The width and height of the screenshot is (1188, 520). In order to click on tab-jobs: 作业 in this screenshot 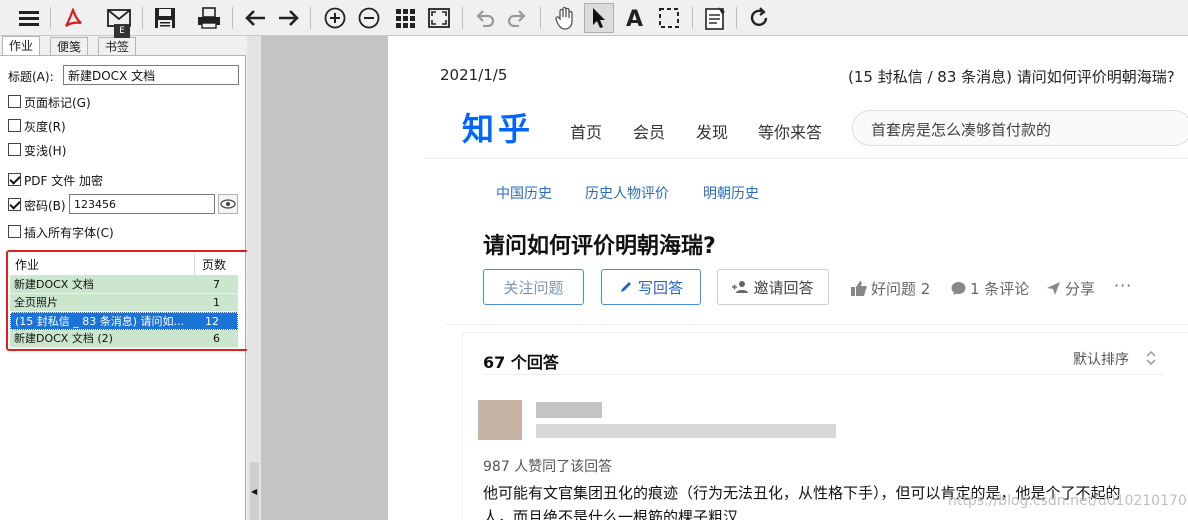, I will do `click(21, 46)`.